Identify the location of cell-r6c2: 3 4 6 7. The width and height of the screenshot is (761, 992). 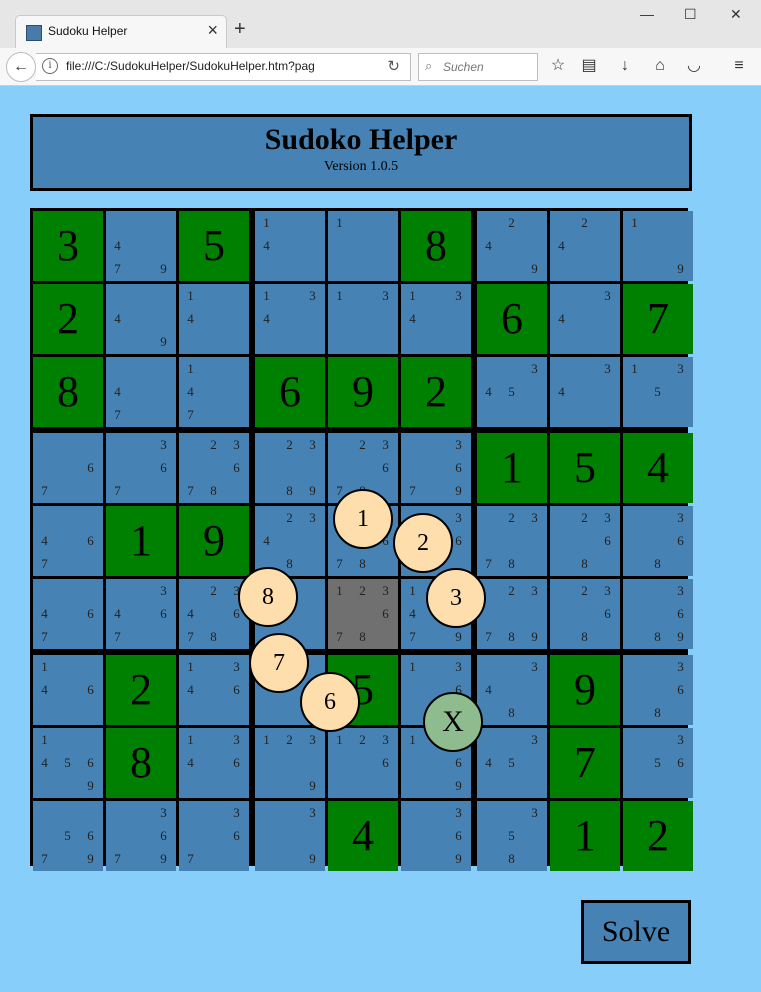
(141, 614).